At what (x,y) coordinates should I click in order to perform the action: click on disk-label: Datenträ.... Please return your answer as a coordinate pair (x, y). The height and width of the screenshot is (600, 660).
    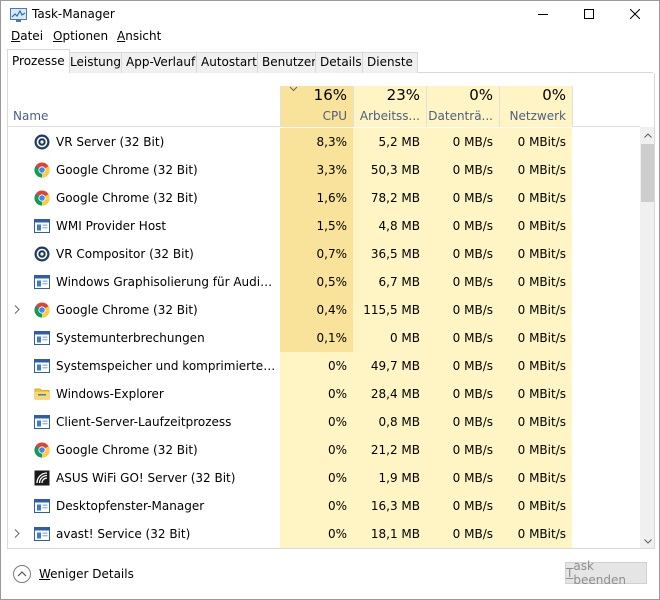
    Looking at the image, I should click on (460, 116).